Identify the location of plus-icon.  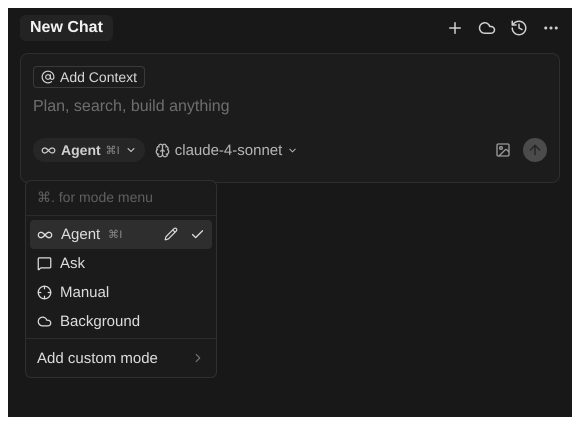
(455, 28).